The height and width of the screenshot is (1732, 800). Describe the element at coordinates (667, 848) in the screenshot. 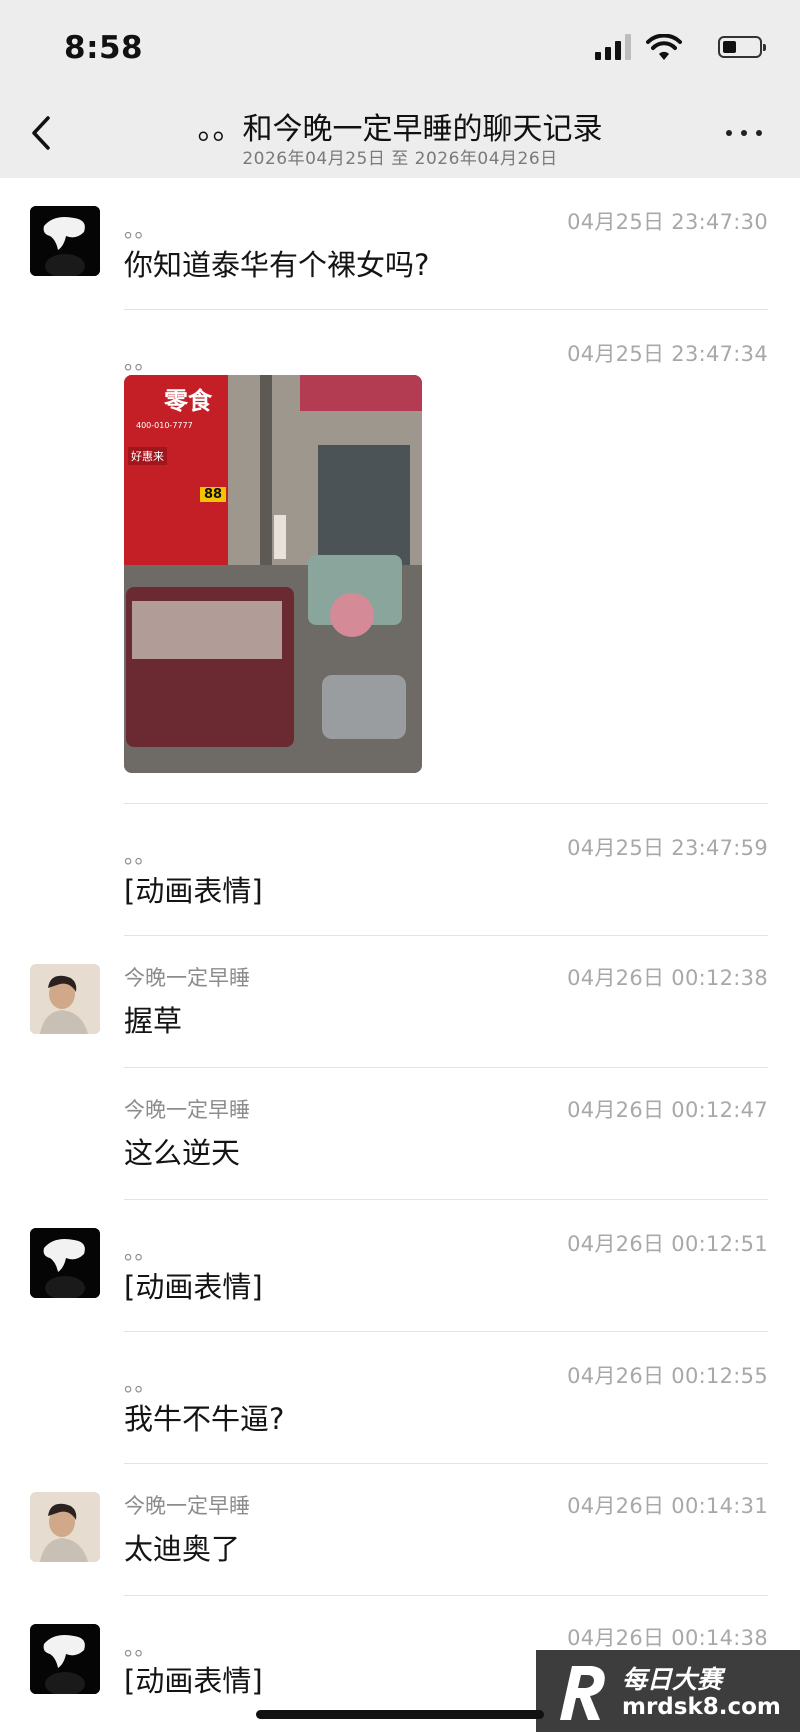

I see `message-time: 04月25日 23:47:59` at that location.